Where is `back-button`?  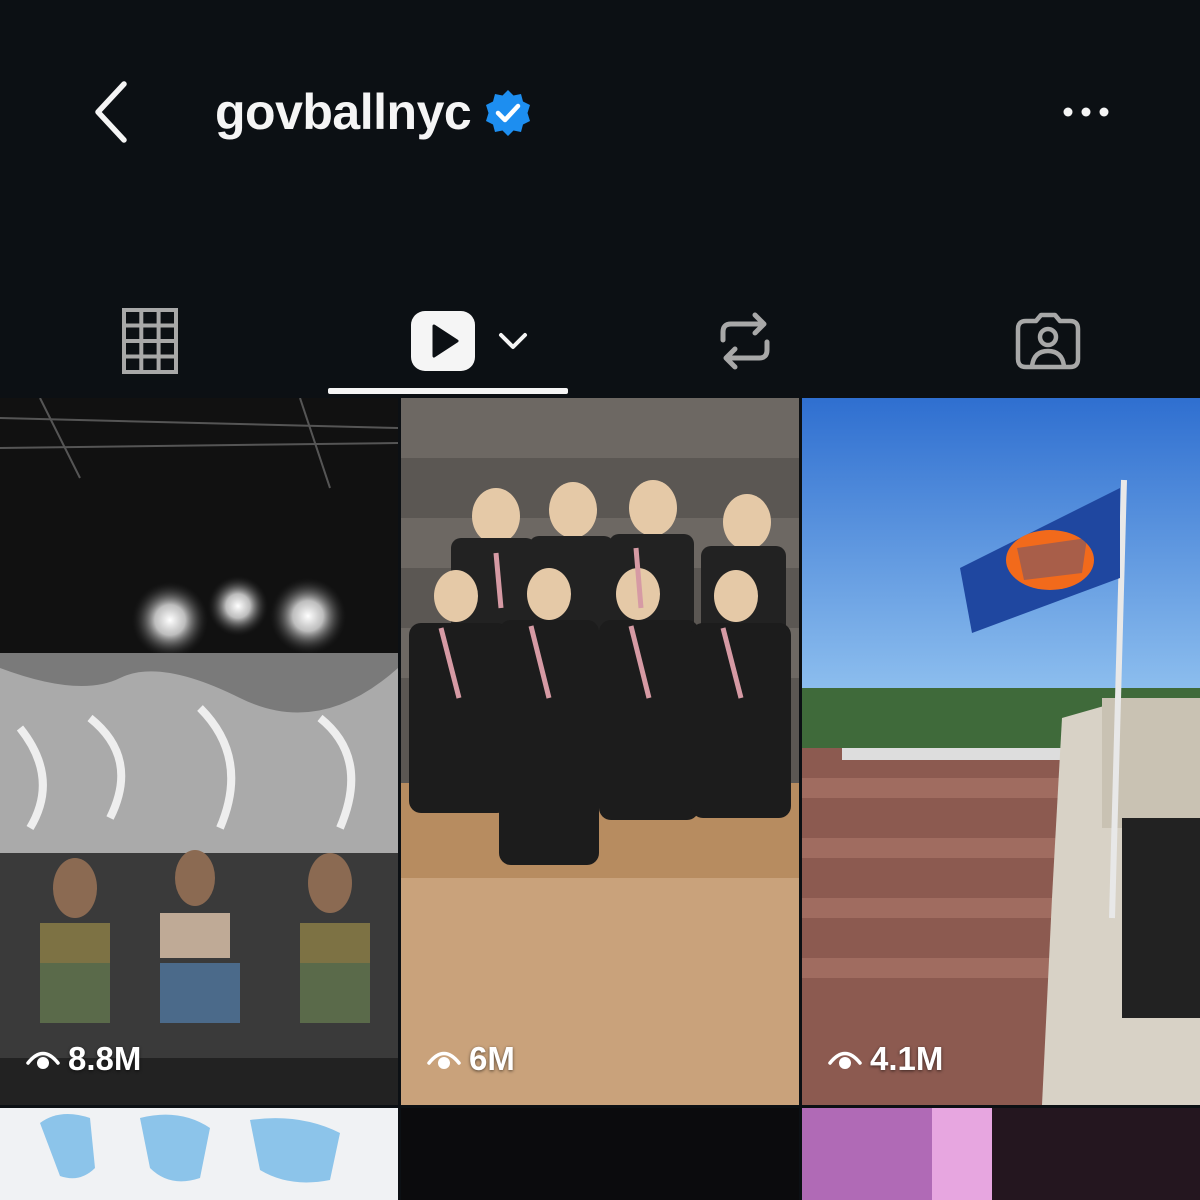 back-button is located at coordinates (113, 113).